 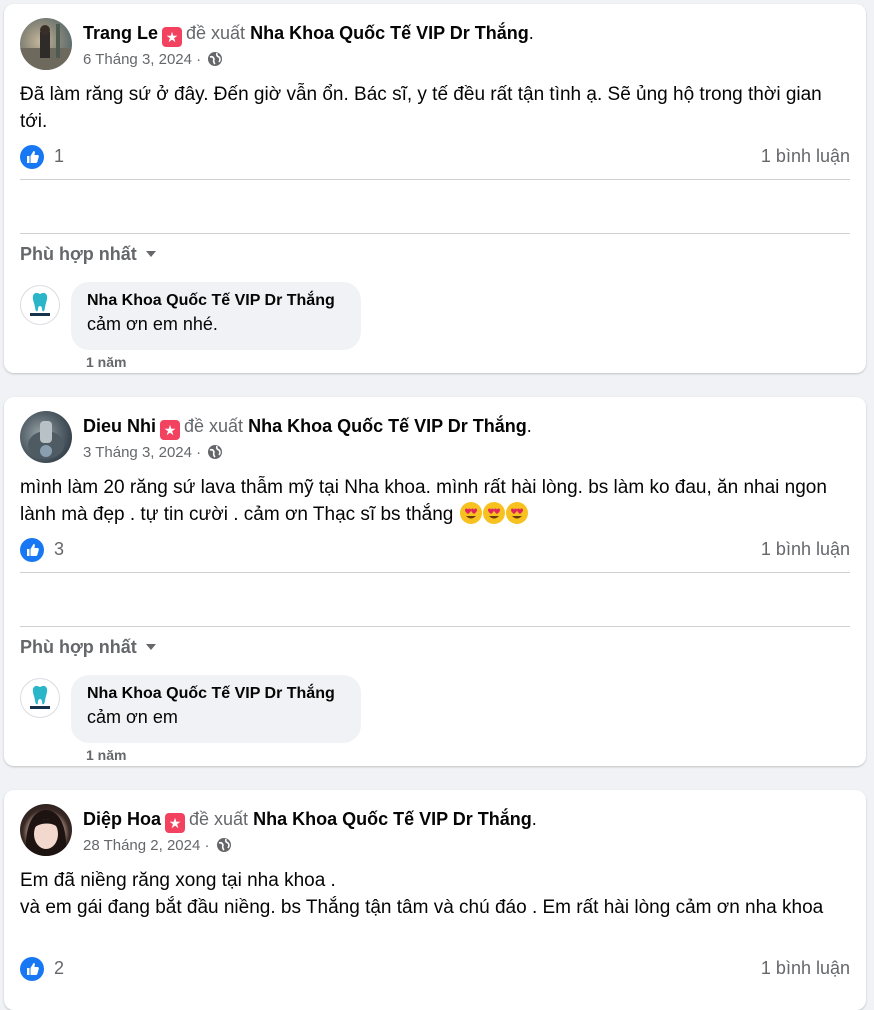 I want to click on post-meta: 6 Tháng 3, 2024 ·, so click(x=153, y=61).